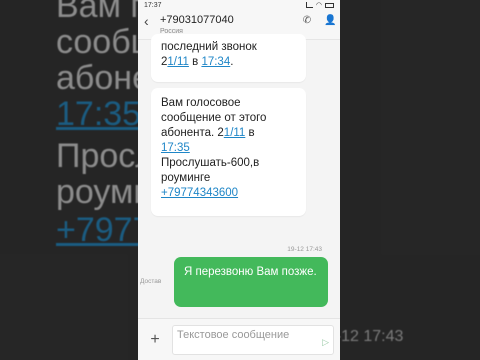  What do you see at coordinates (325, 342) in the screenshot?
I see `send-icon: ▷` at bounding box center [325, 342].